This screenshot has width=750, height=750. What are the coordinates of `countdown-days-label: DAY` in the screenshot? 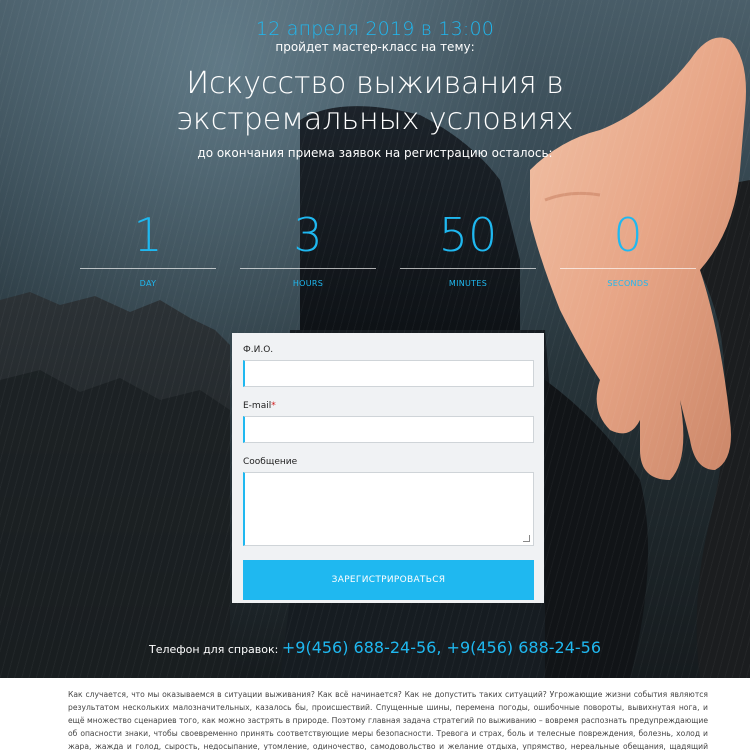 It's located at (148, 283).